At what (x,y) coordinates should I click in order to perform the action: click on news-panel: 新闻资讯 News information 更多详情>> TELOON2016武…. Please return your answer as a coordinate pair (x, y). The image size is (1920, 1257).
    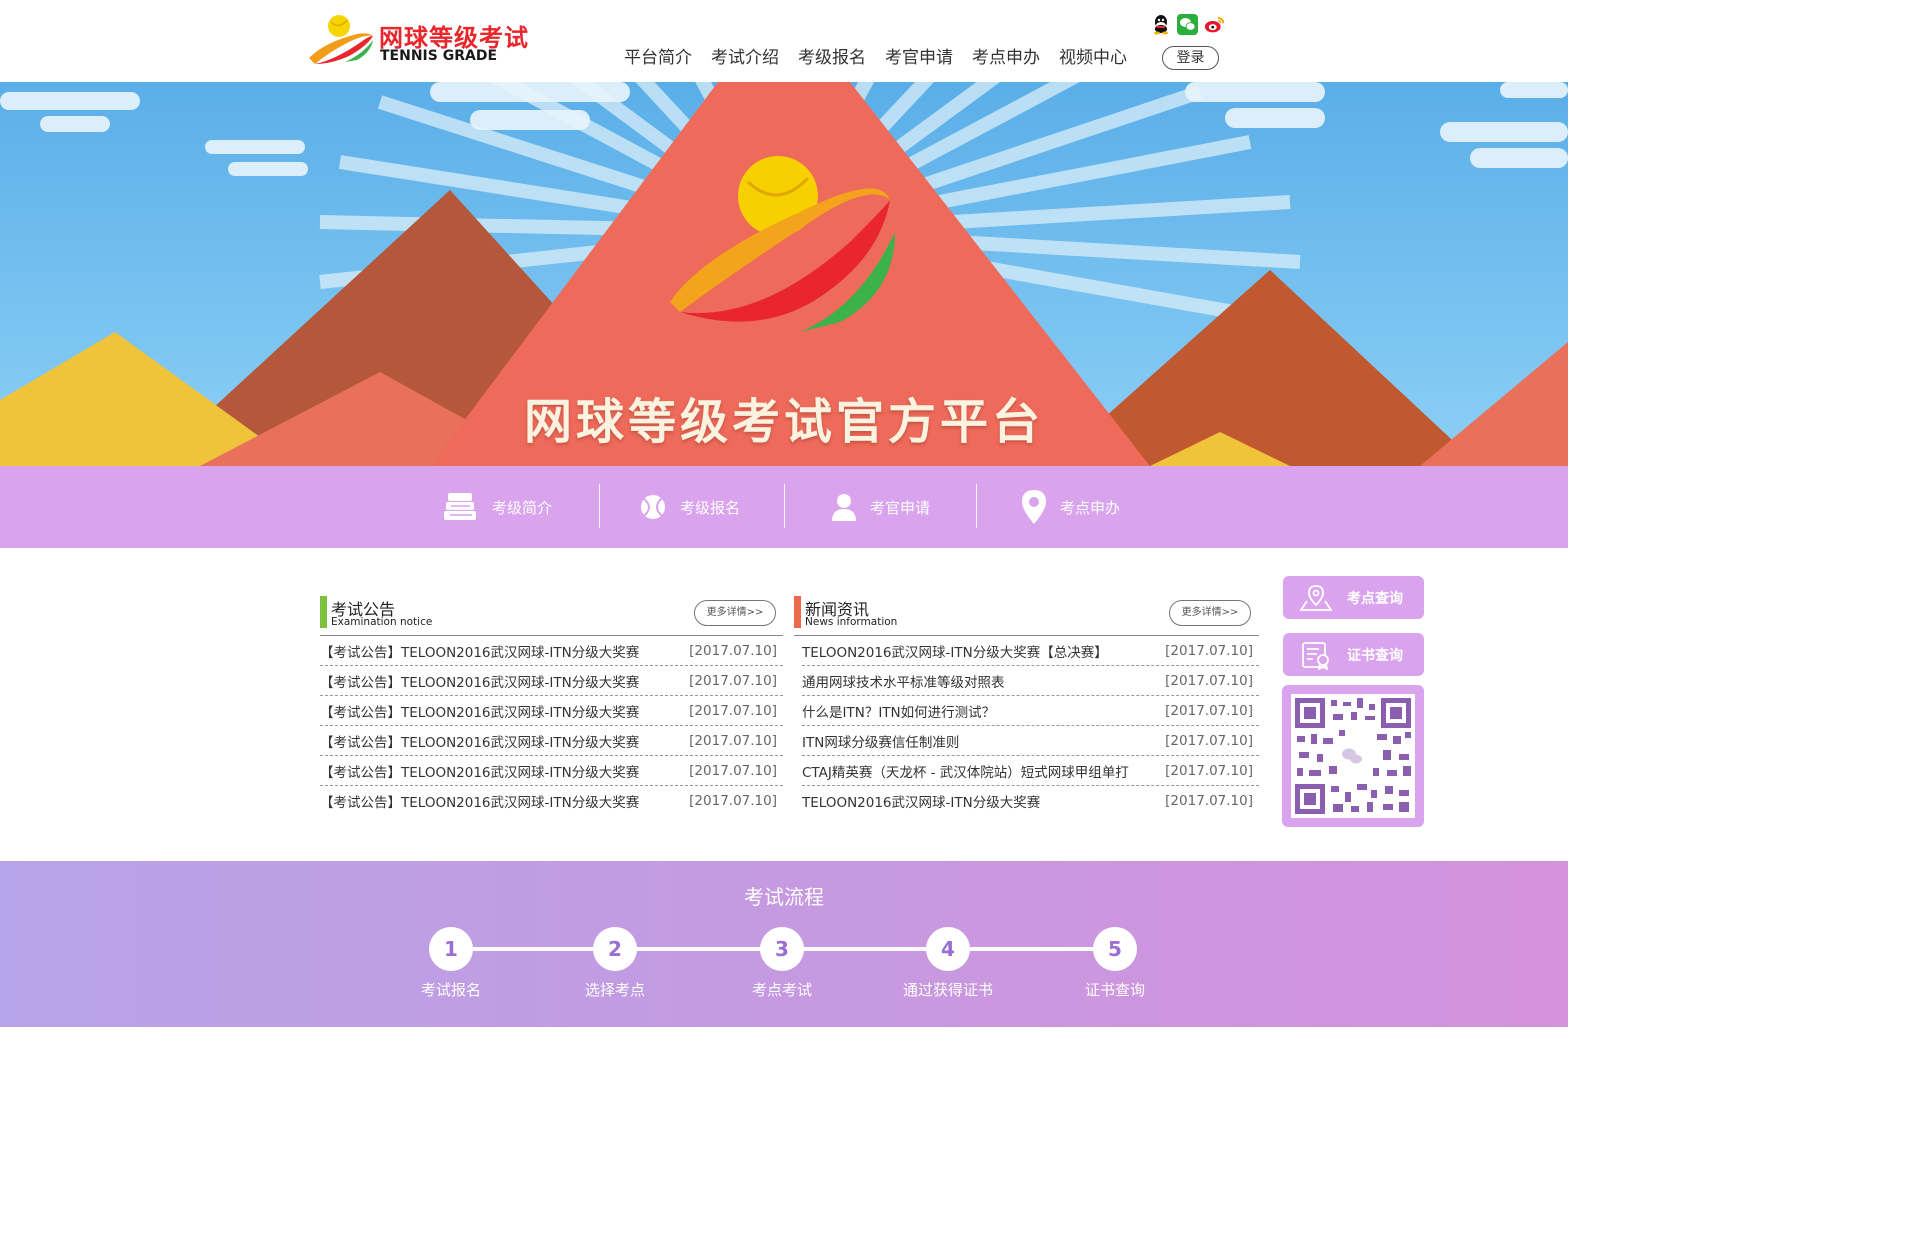
    Looking at the image, I should click on (1026, 703).